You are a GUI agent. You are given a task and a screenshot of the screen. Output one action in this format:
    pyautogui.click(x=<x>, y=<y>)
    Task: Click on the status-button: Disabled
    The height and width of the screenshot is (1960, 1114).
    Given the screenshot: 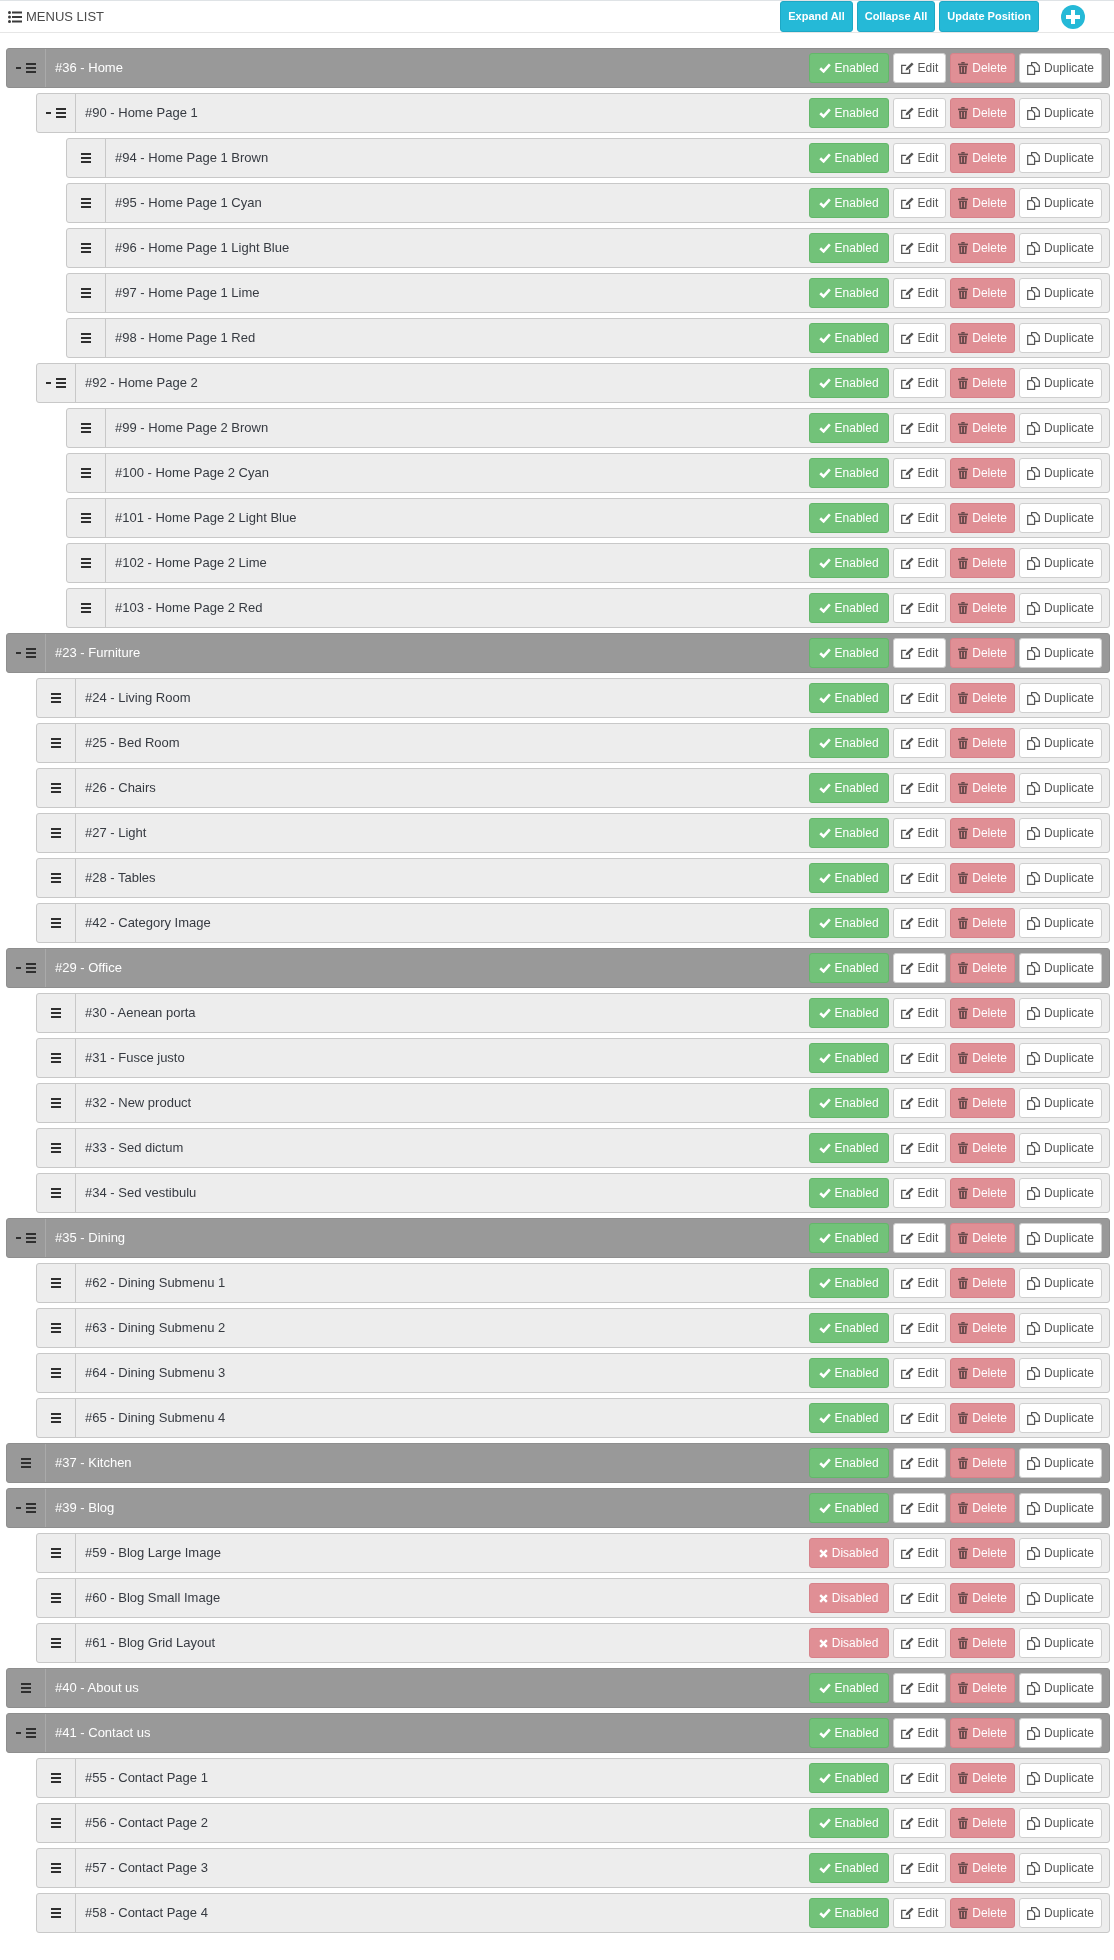 What is the action you would take?
    pyautogui.click(x=848, y=1598)
    